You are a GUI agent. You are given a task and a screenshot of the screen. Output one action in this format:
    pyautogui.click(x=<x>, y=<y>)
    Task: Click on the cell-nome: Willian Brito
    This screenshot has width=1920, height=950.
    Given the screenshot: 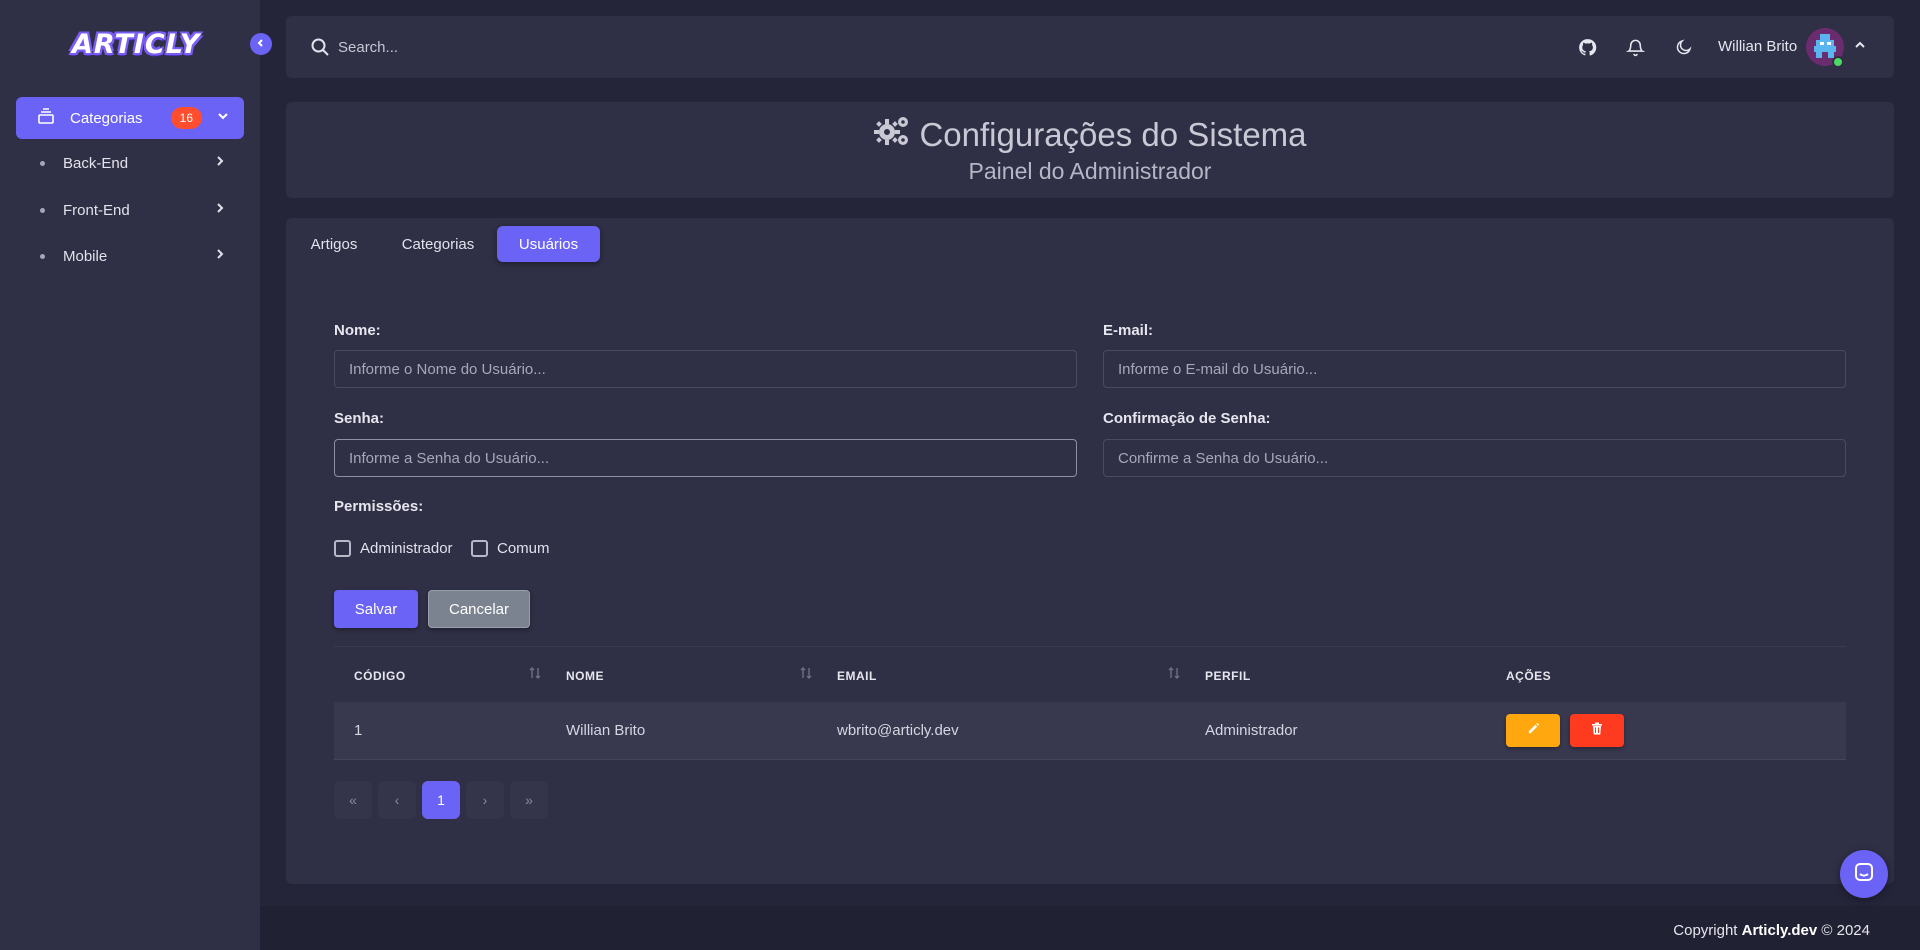 What is the action you would take?
    pyautogui.click(x=606, y=730)
    